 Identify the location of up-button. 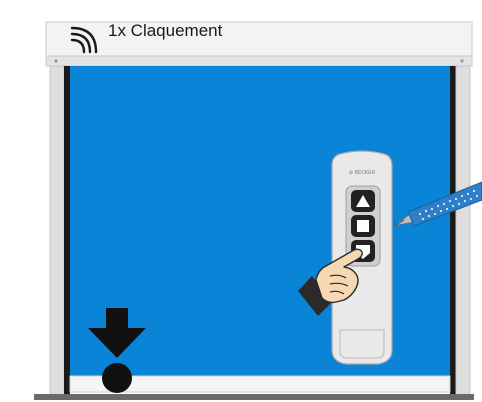
(363, 201).